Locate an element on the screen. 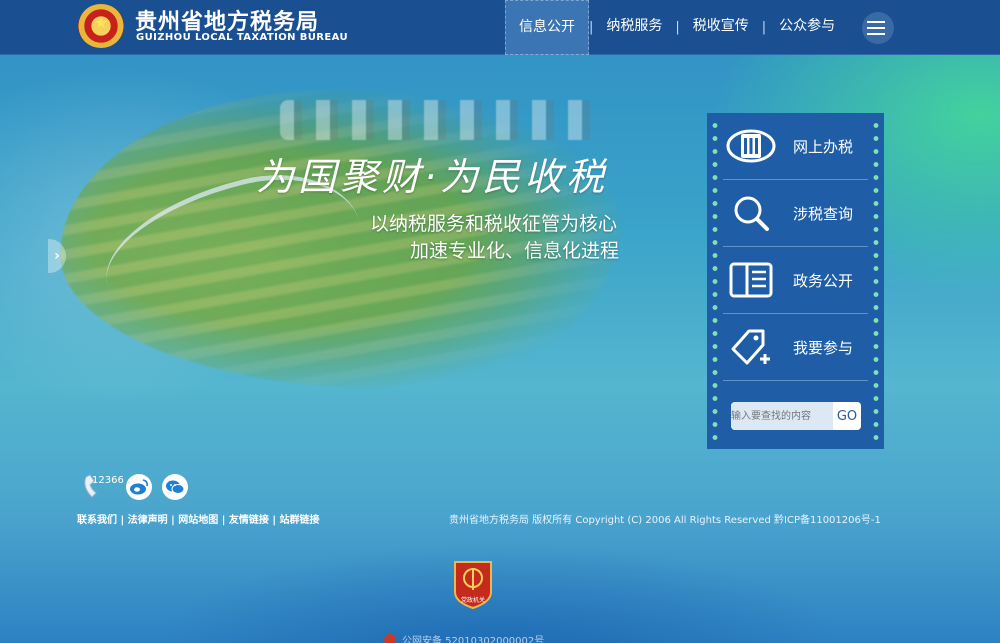 This screenshot has width=1000, height=643. menu-icon is located at coordinates (878, 27).